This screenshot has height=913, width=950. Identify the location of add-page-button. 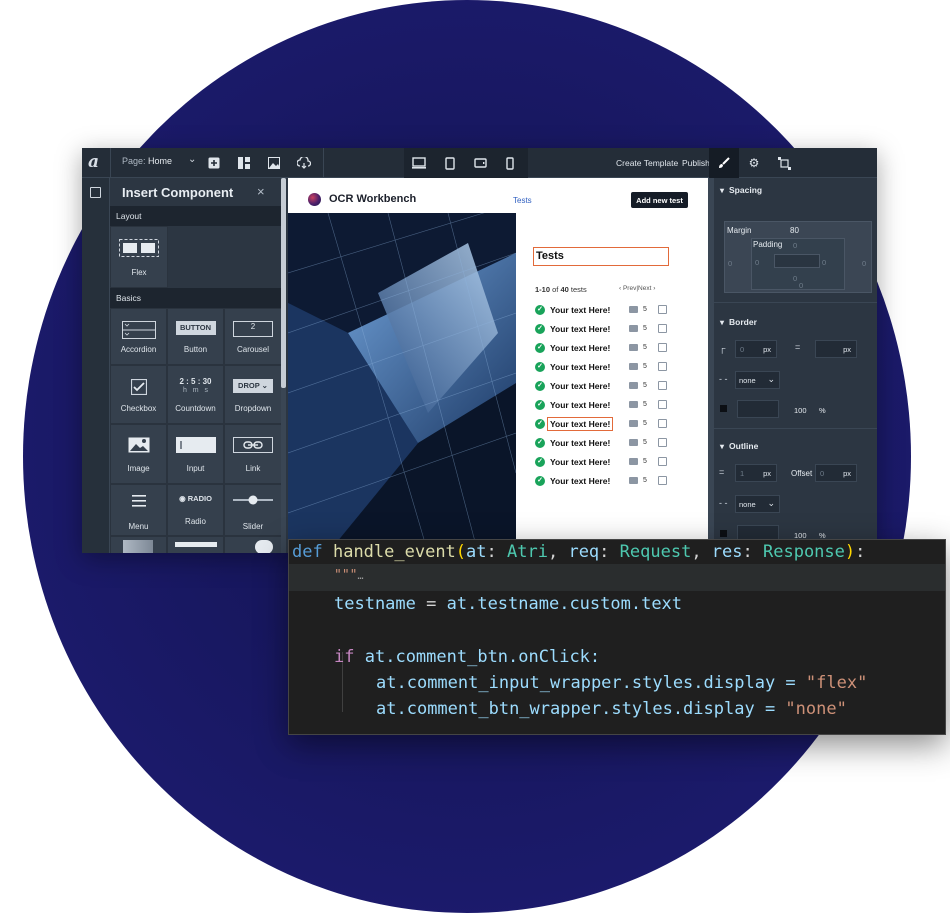
(214, 163).